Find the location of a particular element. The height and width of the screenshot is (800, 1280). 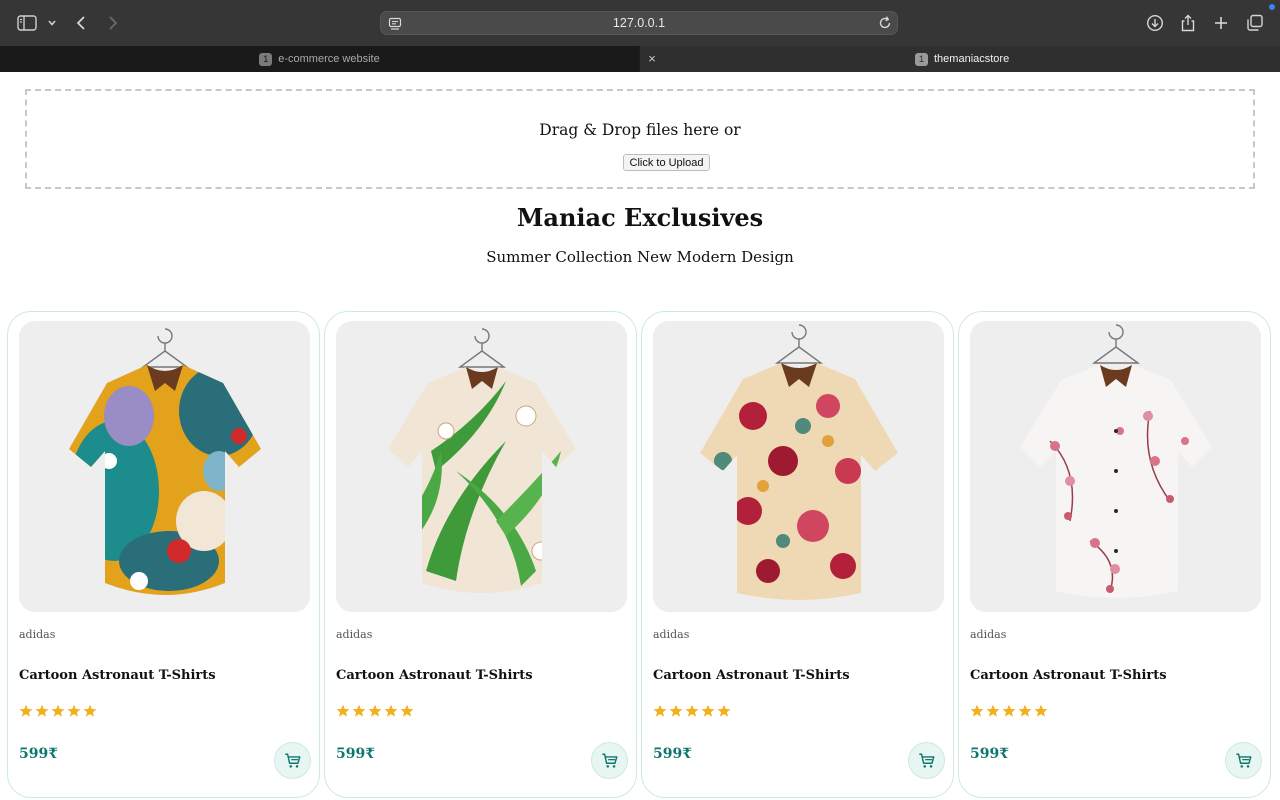

forward-arrow-icon is located at coordinates (113, 23).